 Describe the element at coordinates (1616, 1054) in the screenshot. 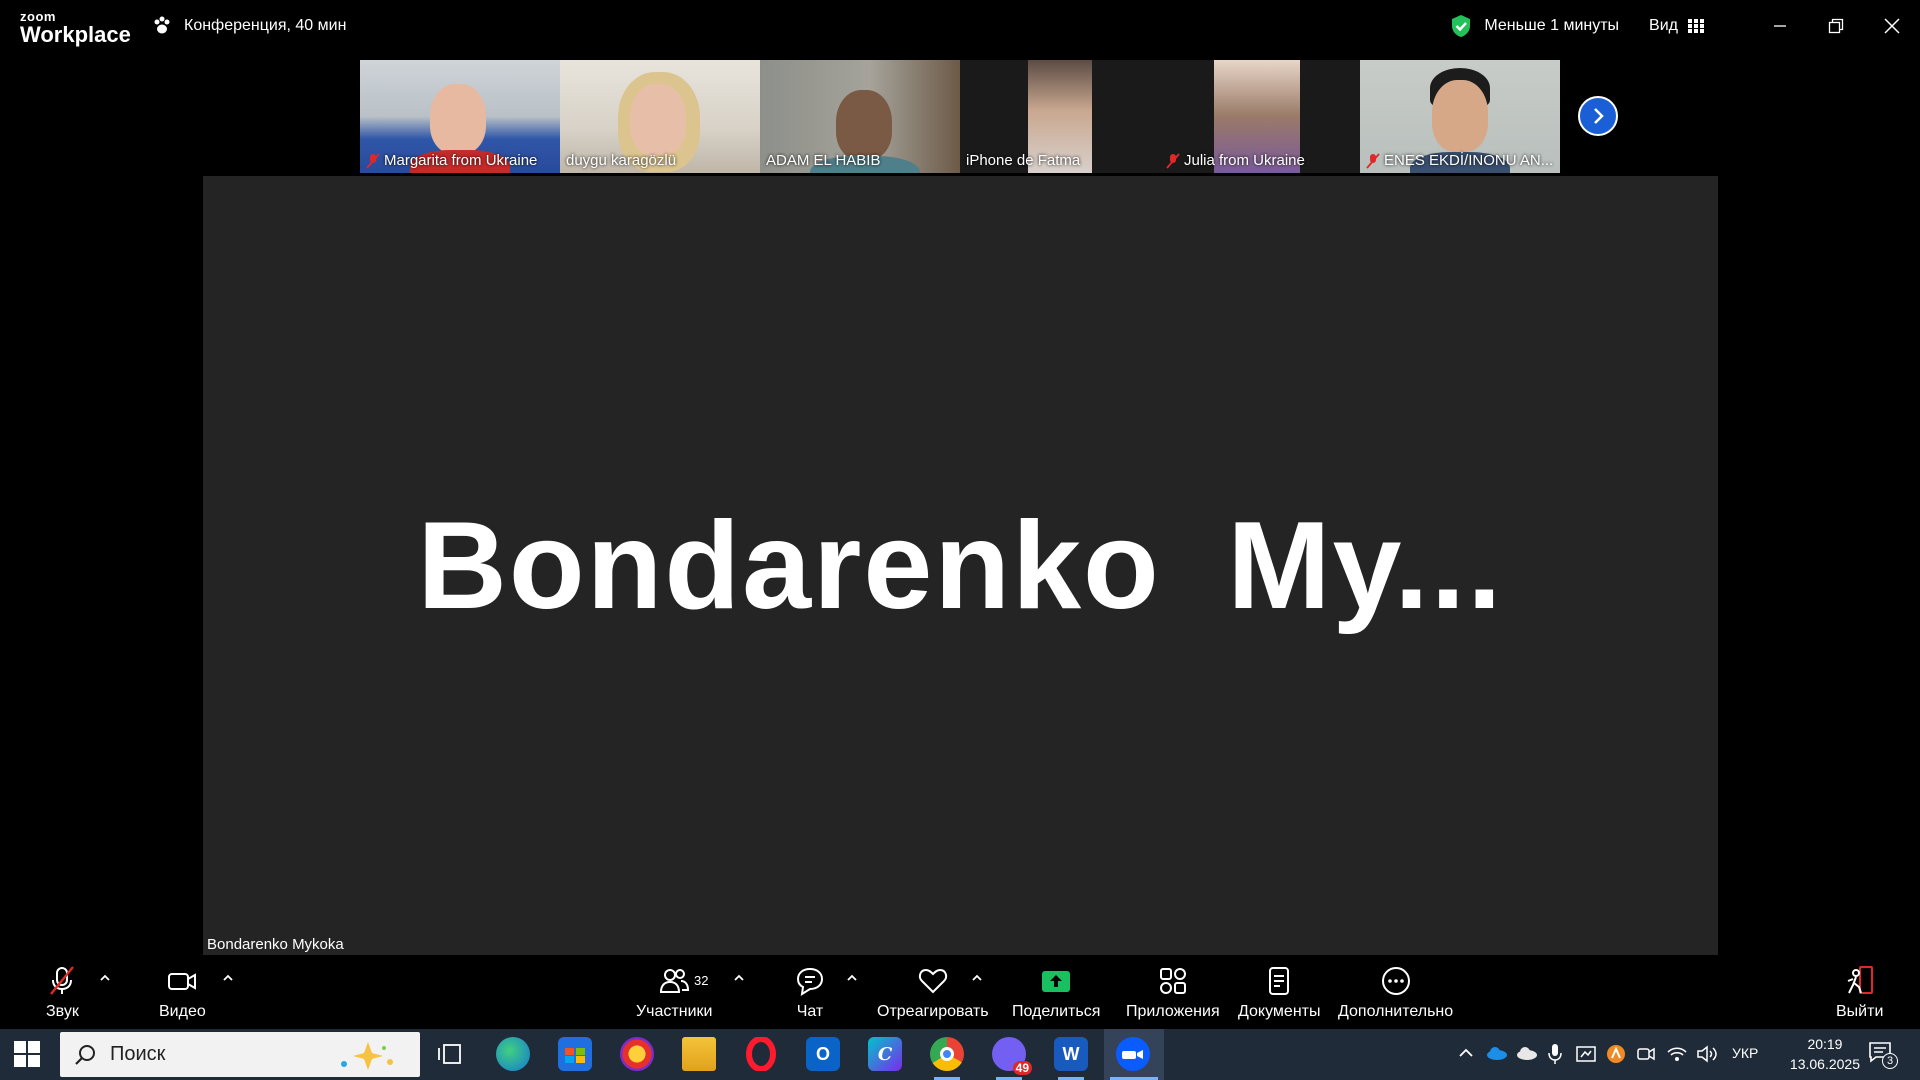

I see `app-tray-icon` at that location.